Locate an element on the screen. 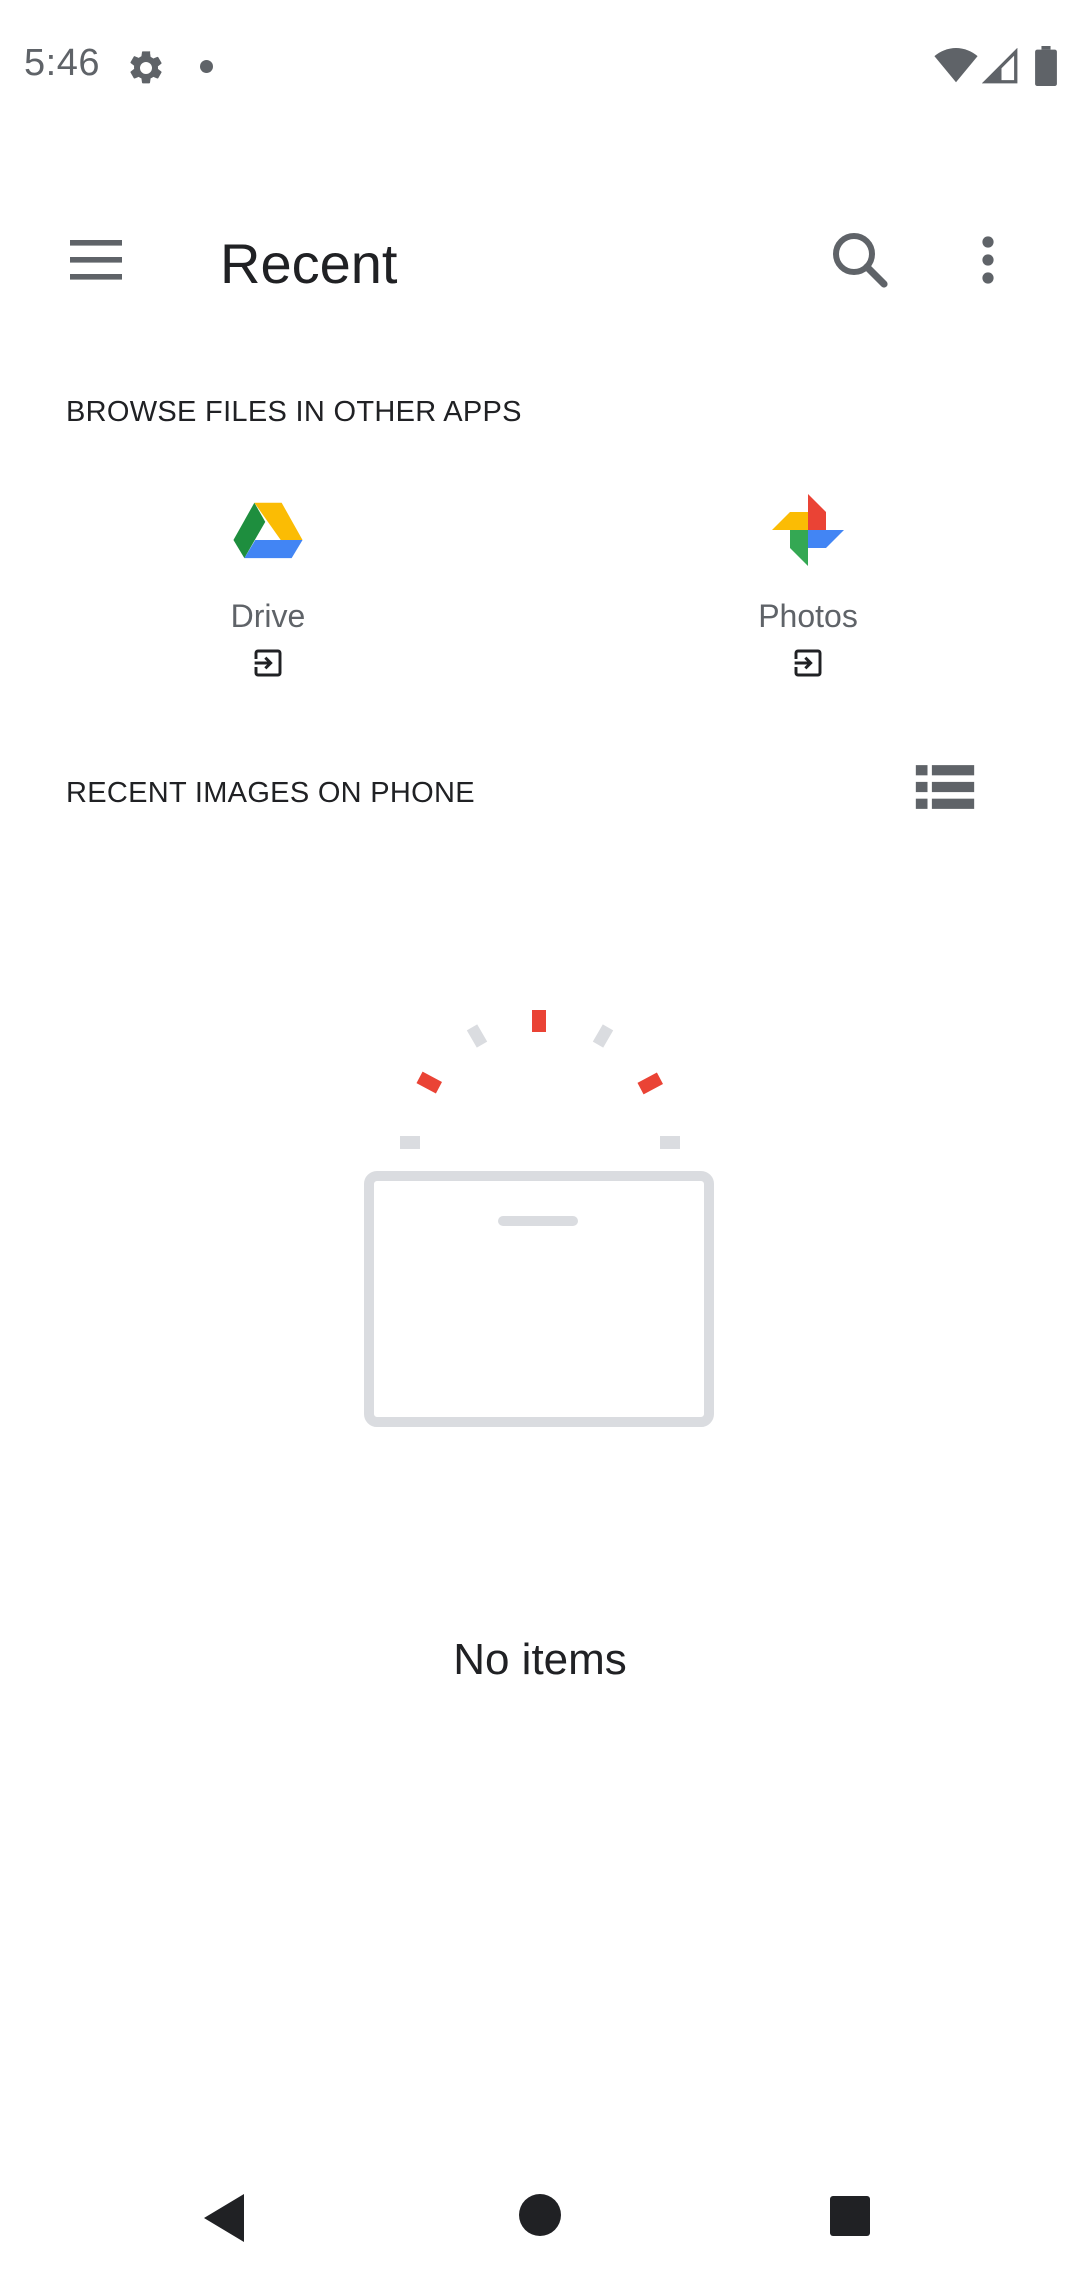 The image size is (1080, 2280). page-title: Recent is located at coordinates (309, 263).